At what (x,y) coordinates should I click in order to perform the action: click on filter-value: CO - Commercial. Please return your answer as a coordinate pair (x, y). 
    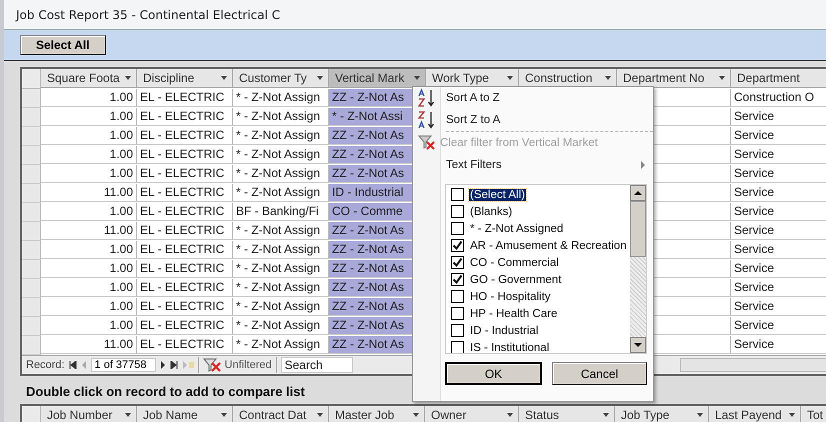
    Looking at the image, I should click on (514, 262).